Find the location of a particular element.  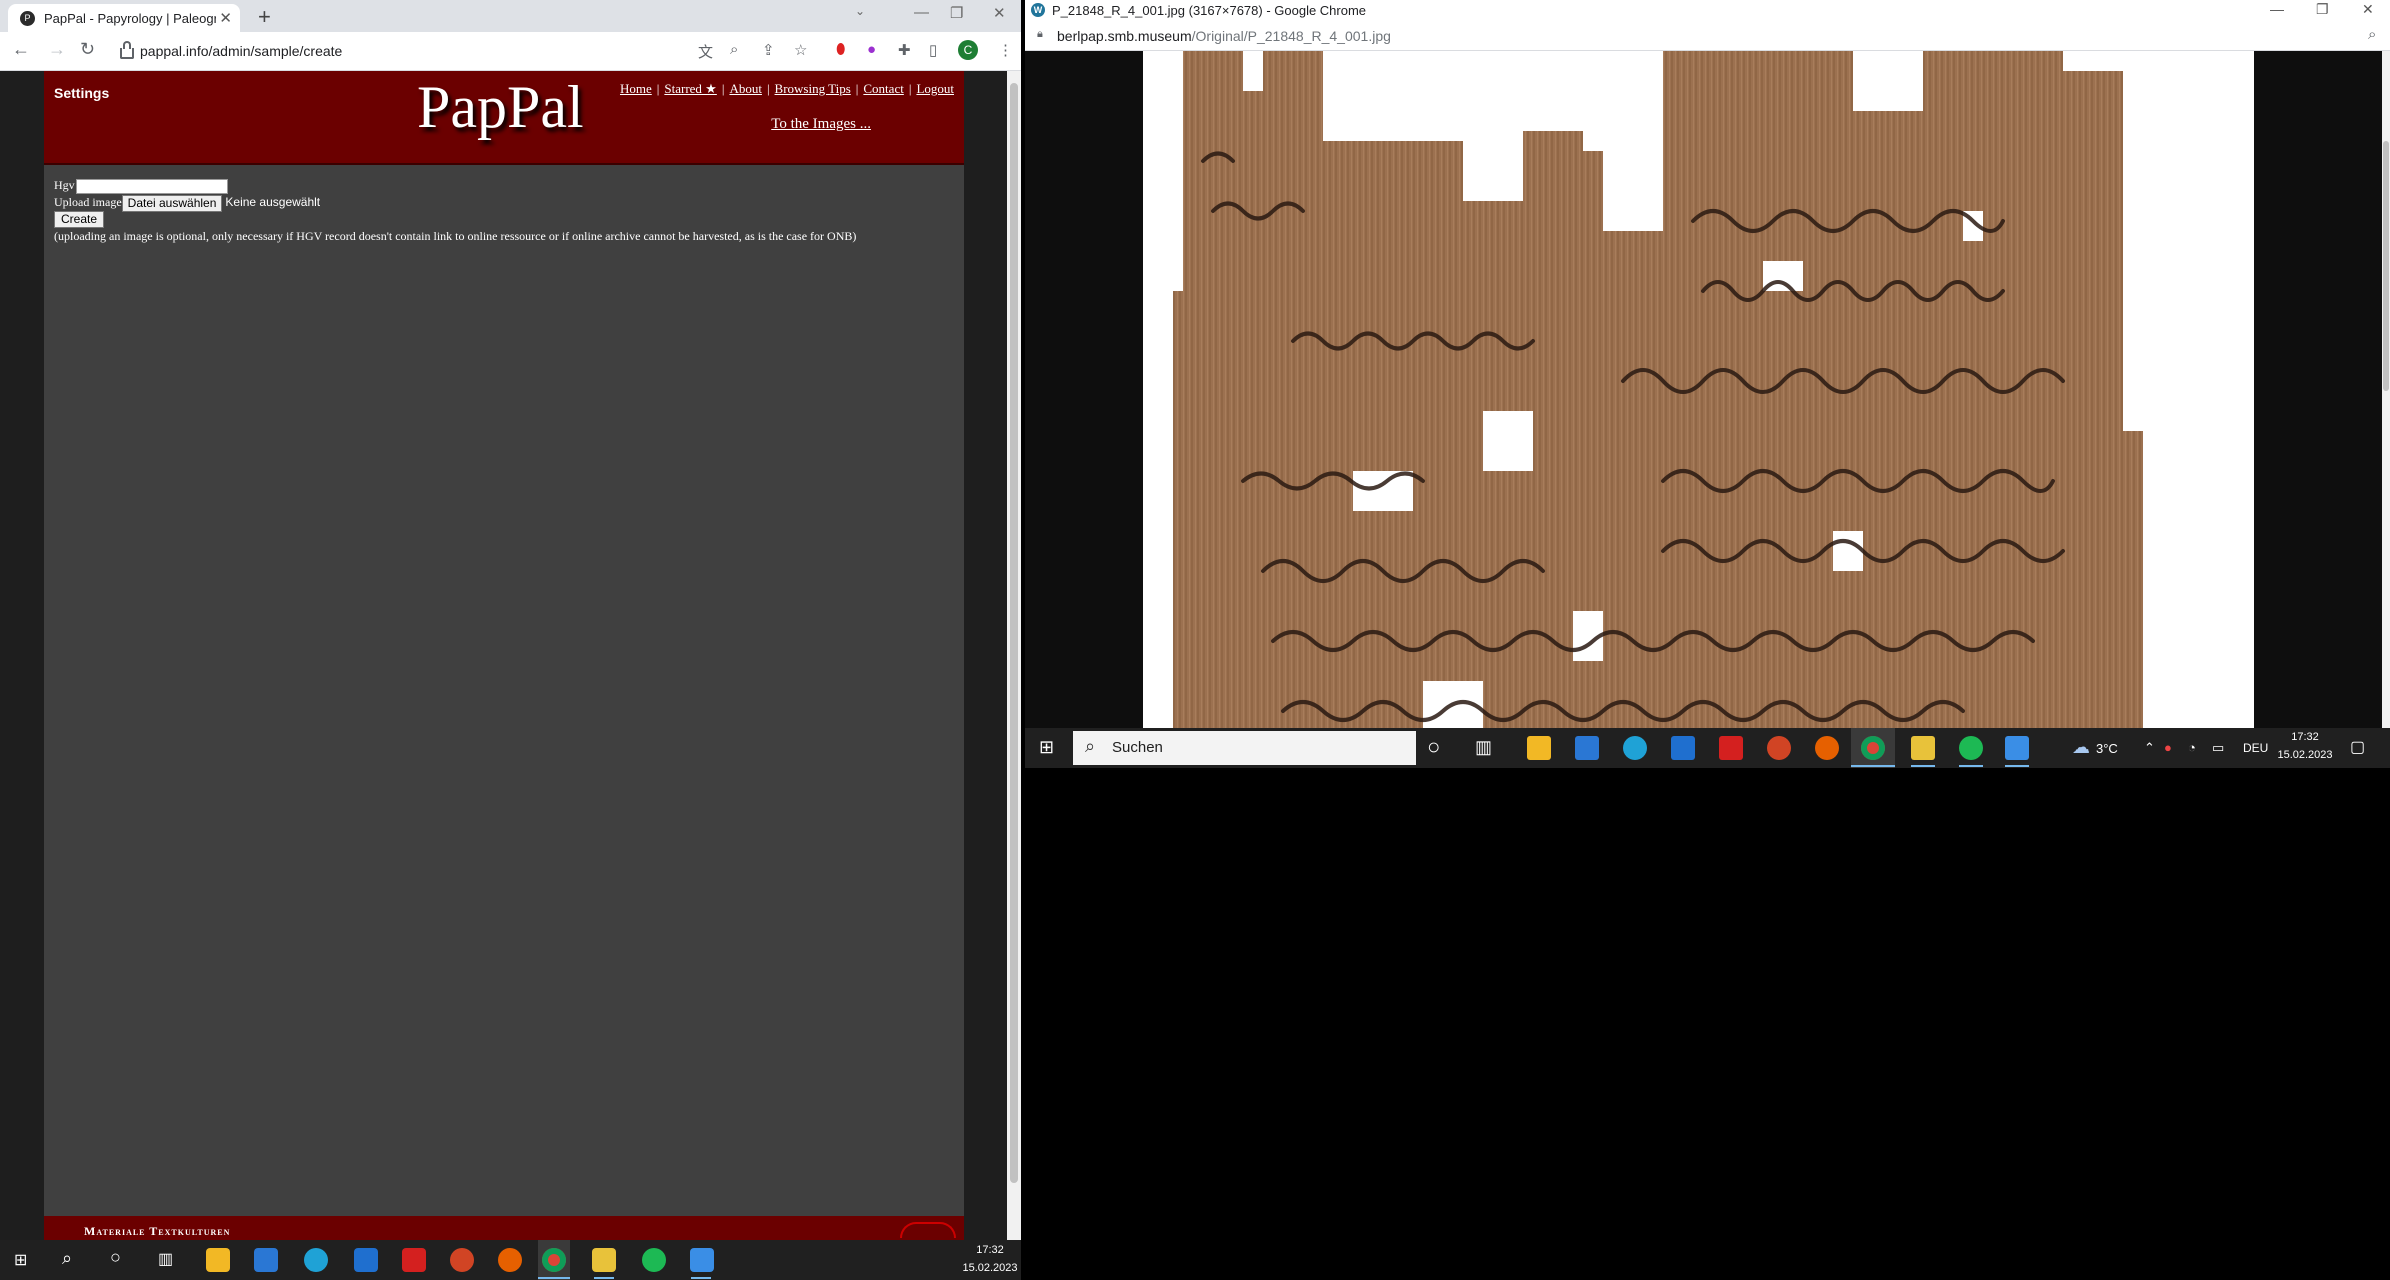

extension-ublock-icon: ● is located at coordinates (871, 49).